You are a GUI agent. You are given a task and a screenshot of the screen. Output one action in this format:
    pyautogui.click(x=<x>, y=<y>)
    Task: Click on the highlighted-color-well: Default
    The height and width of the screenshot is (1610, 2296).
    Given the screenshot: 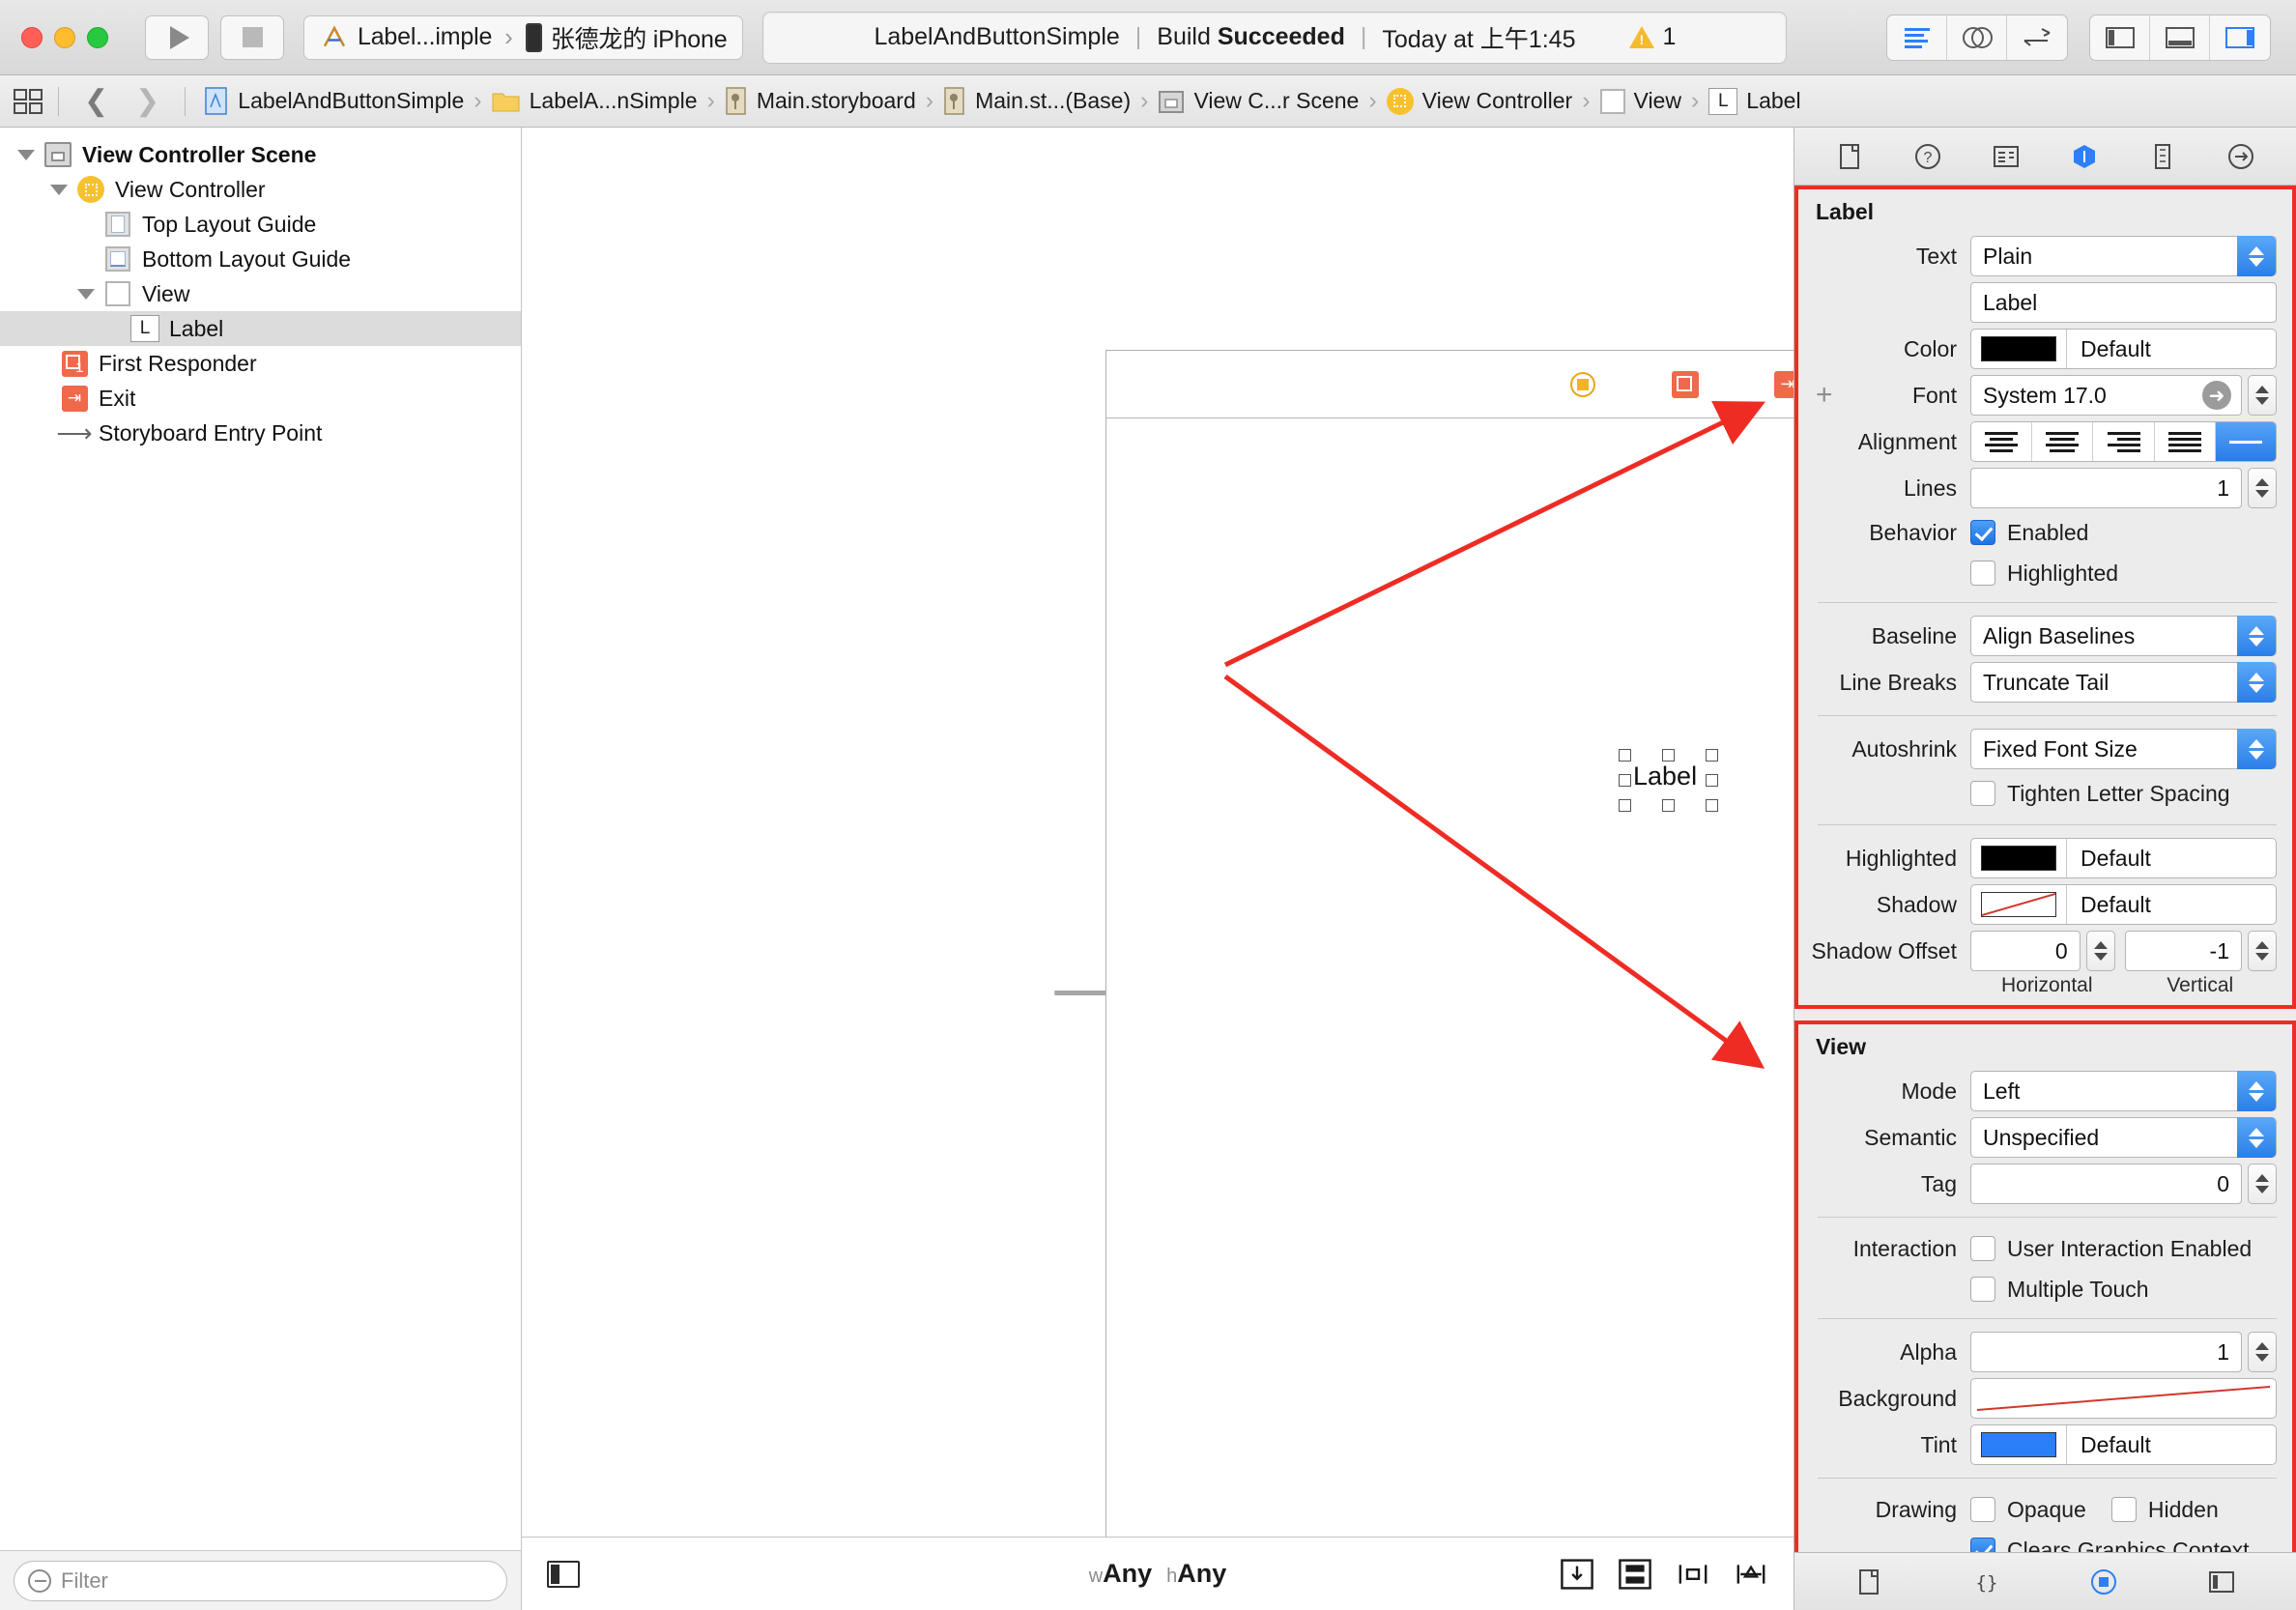 What is the action you would take?
    pyautogui.click(x=2123, y=858)
    